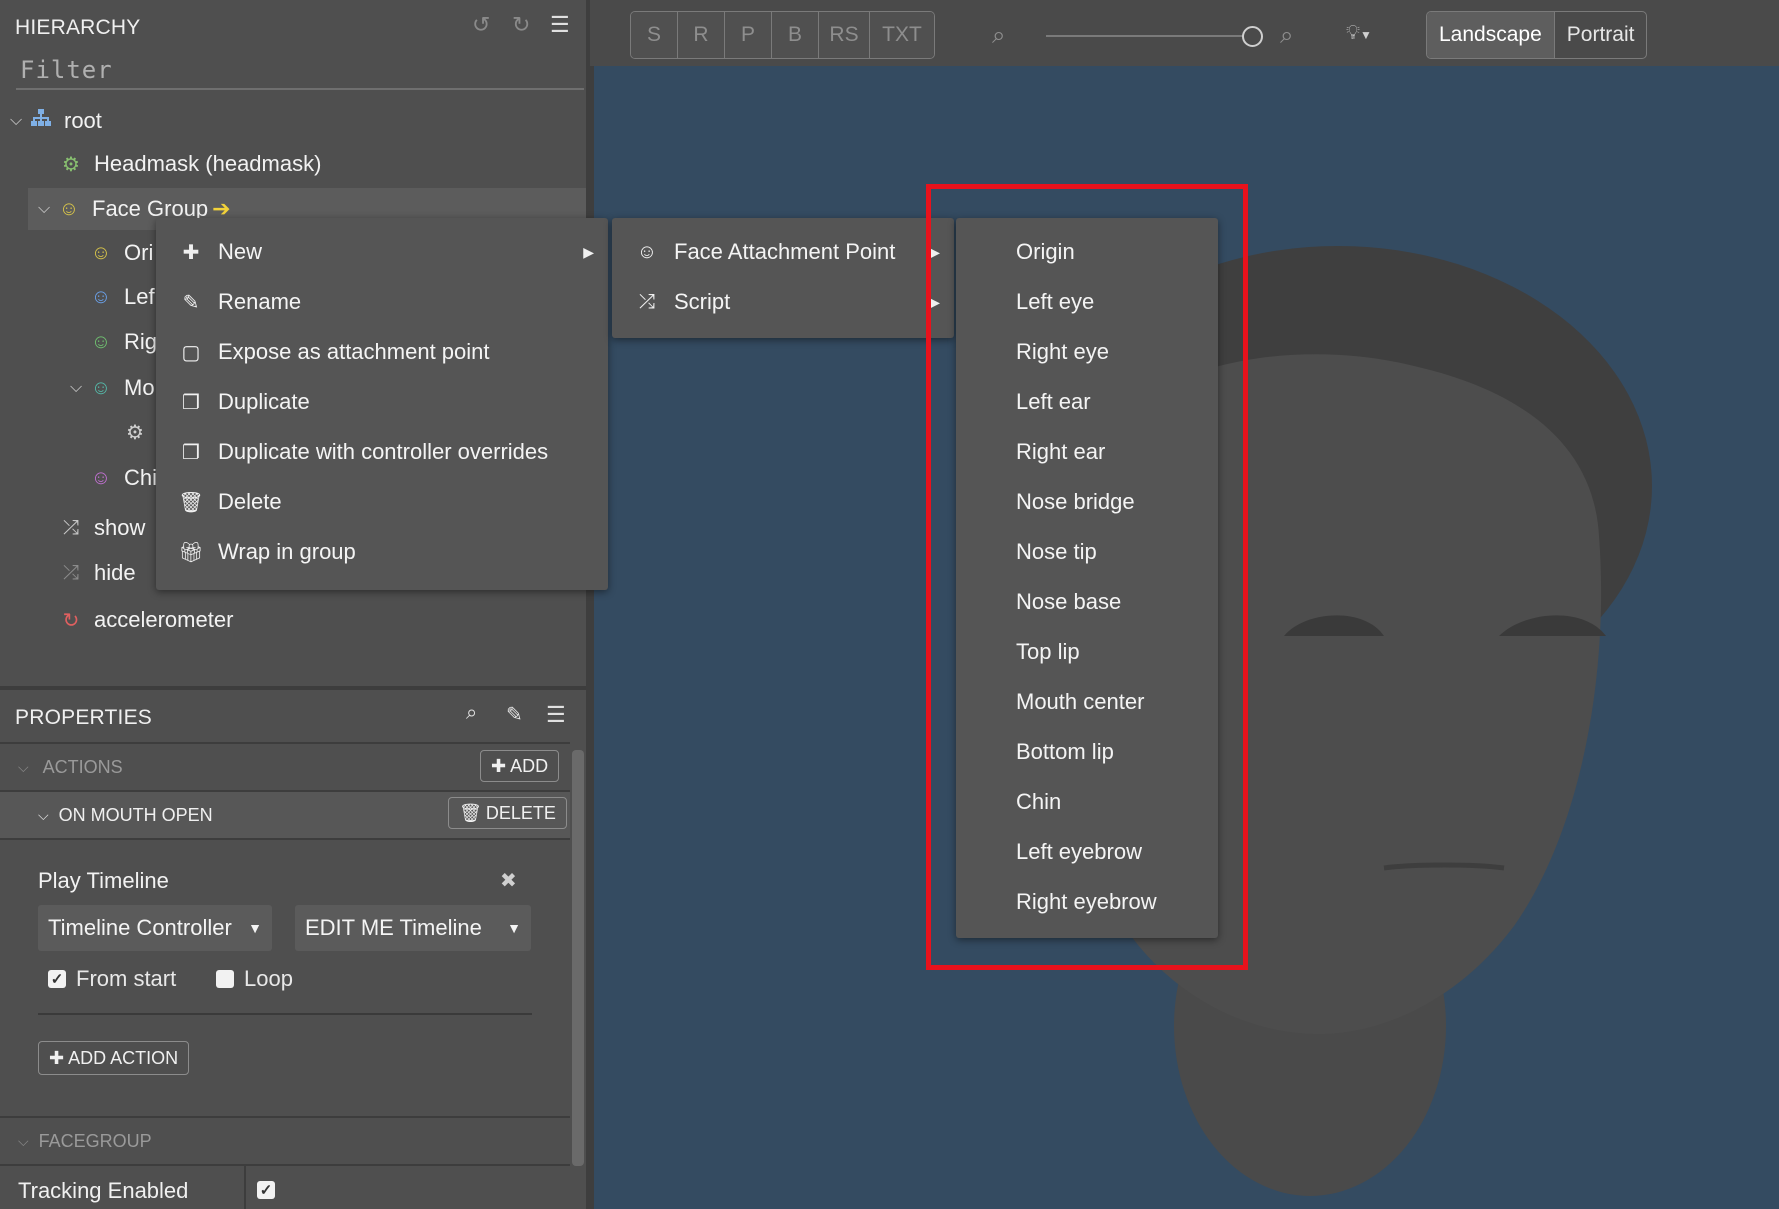 Image resolution: width=1779 pixels, height=1209 pixels. Describe the element at coordinates (1149, 36) in the screenshot. I see `zoom-slider-track` at that location.